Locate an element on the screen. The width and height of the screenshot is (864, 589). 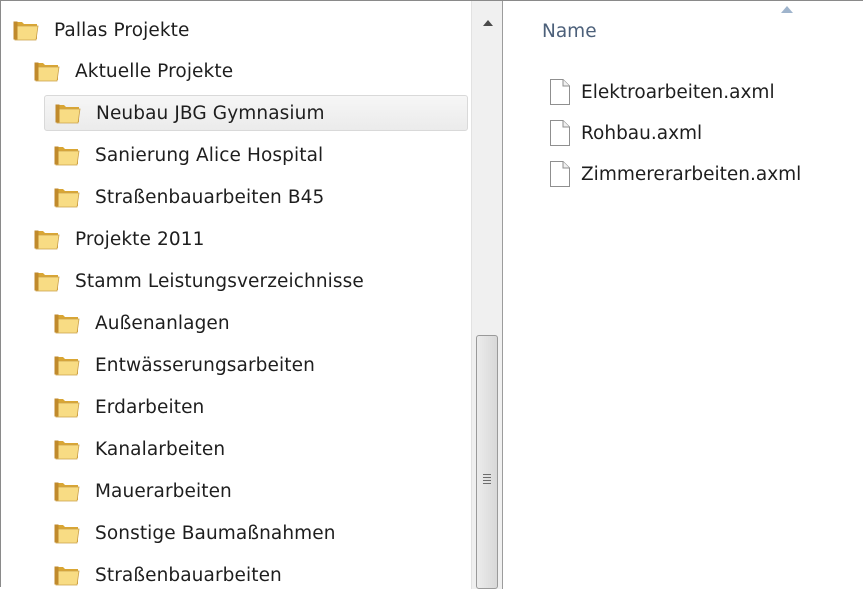
tree-item-strassenbauarbeiten: Straßenbauarbeiten is located at coordinates (168, 573).